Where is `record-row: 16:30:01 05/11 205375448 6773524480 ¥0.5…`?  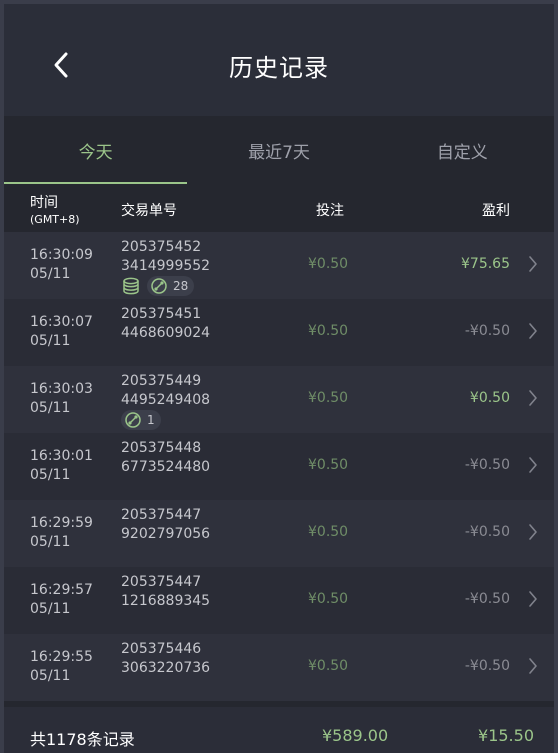
record-row: 16:30:01 05/11 205375448 6773524480 ¥0.5… is located at coordinates (279, 466).